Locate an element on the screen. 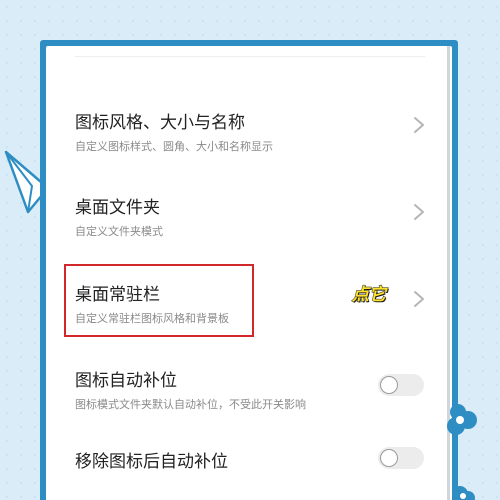 The width and height of the screenshot is (500, 500). setting-subtitle: 自定义文件夹模式 is located at coordinates (119, 231).